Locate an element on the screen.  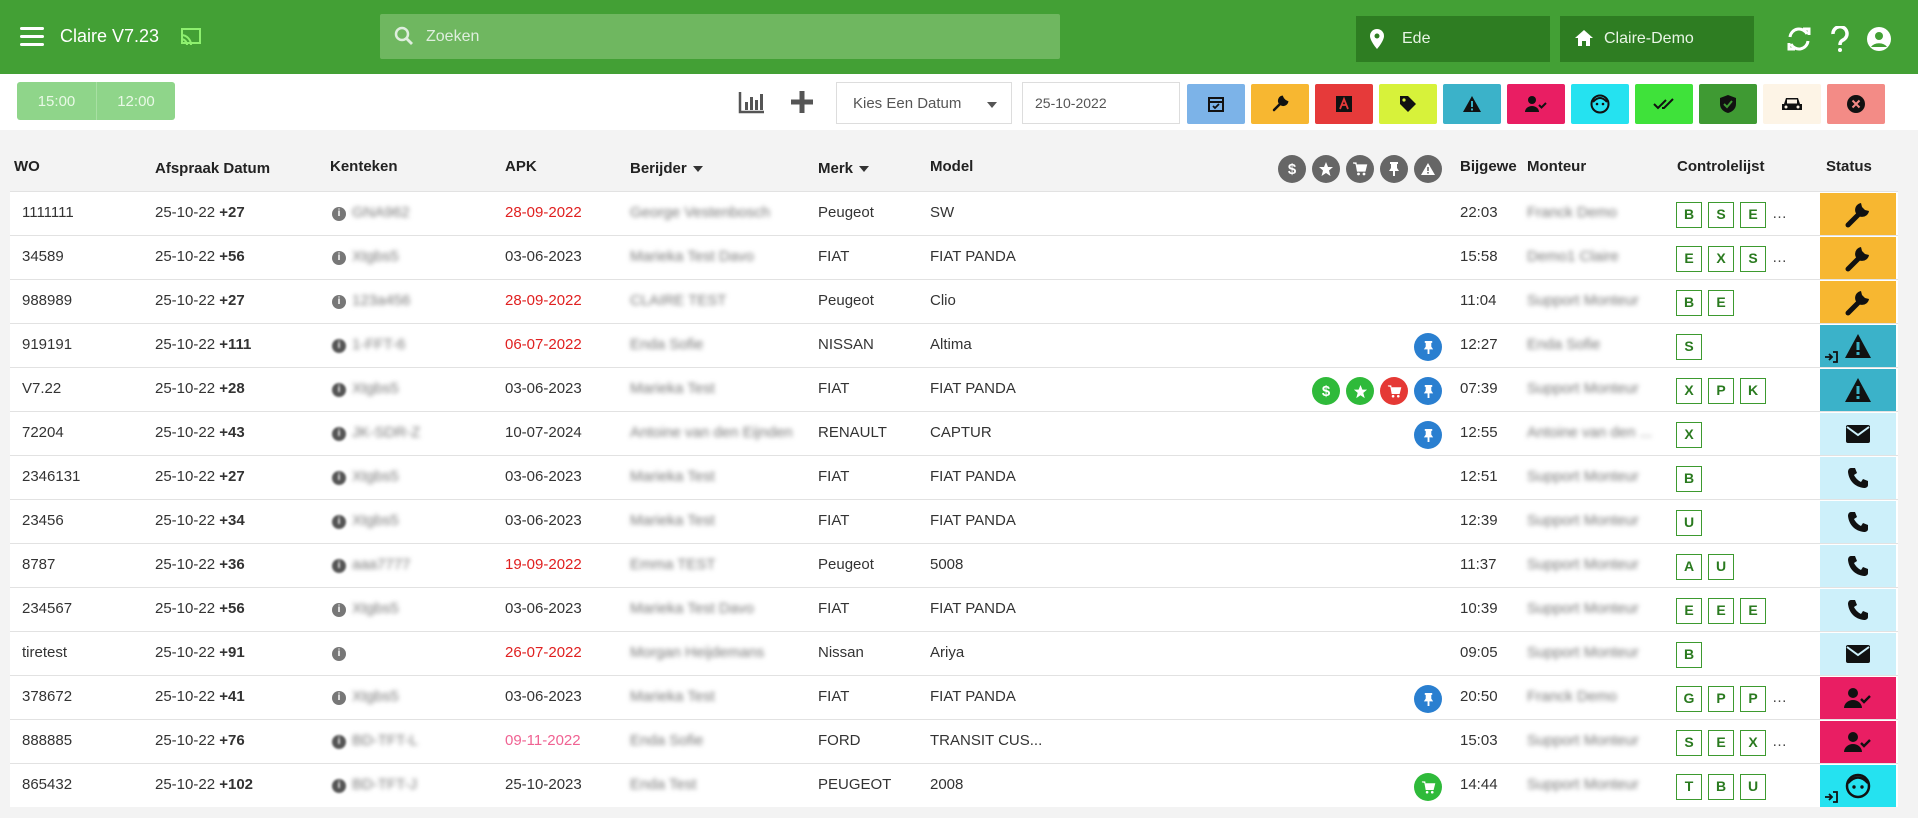
col-header-berijder: Berijder is located at coordinates (666, 168).